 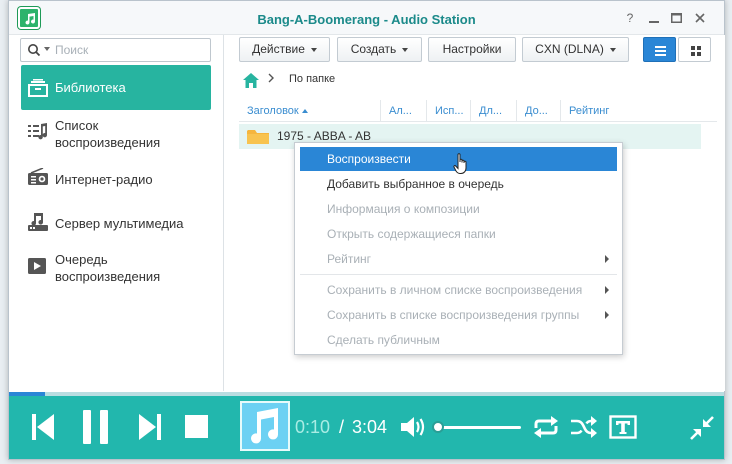 I want to click on music-note-icon, so click(x=265, y=426).